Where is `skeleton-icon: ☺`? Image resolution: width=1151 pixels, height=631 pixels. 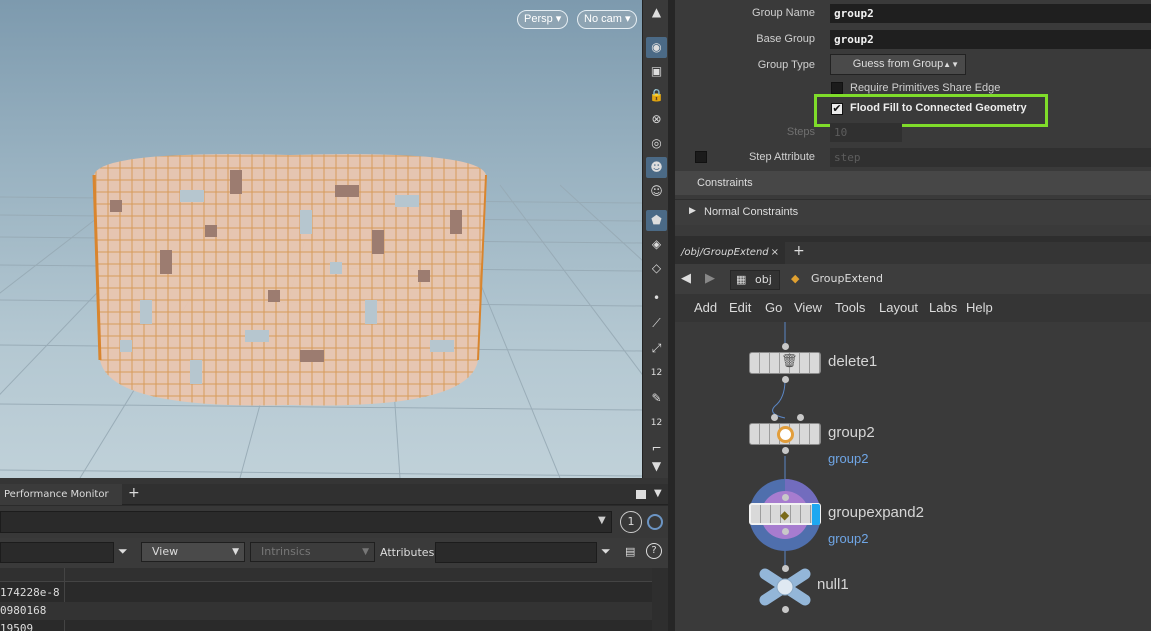 skeleton-icon: ☺ is located at coordinates (656, 191).